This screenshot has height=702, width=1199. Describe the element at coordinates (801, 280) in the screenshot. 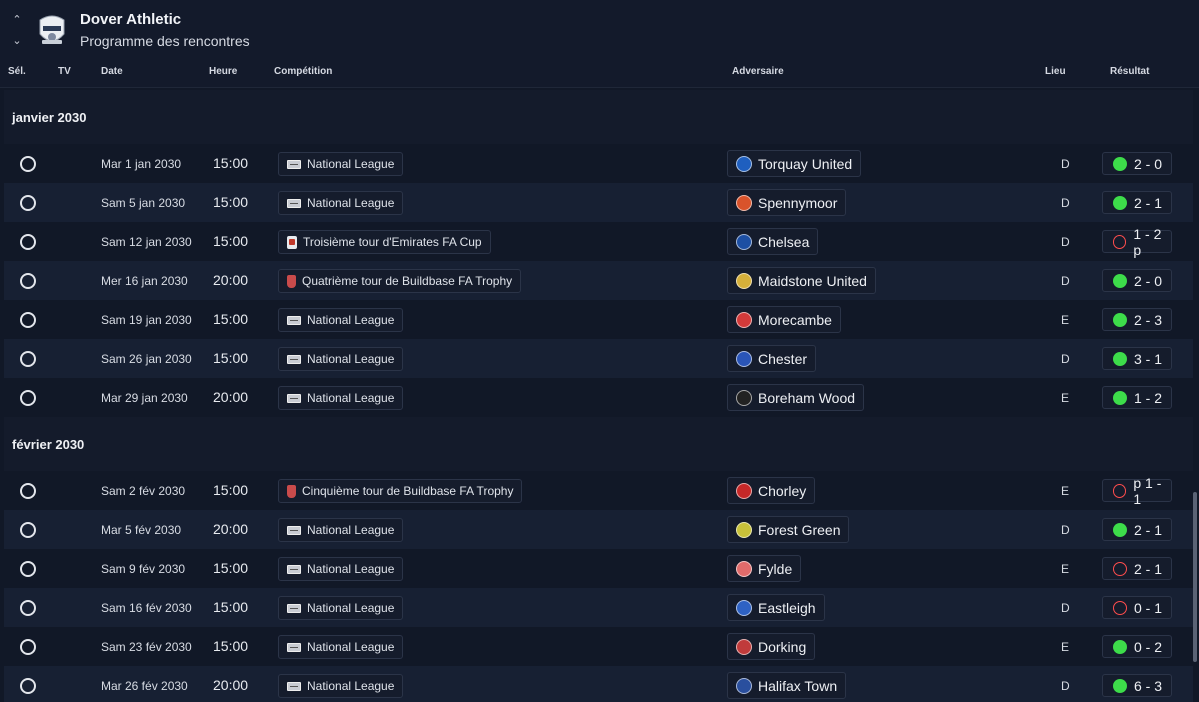

I see `opponent-chip: Maidstone United` at that location.